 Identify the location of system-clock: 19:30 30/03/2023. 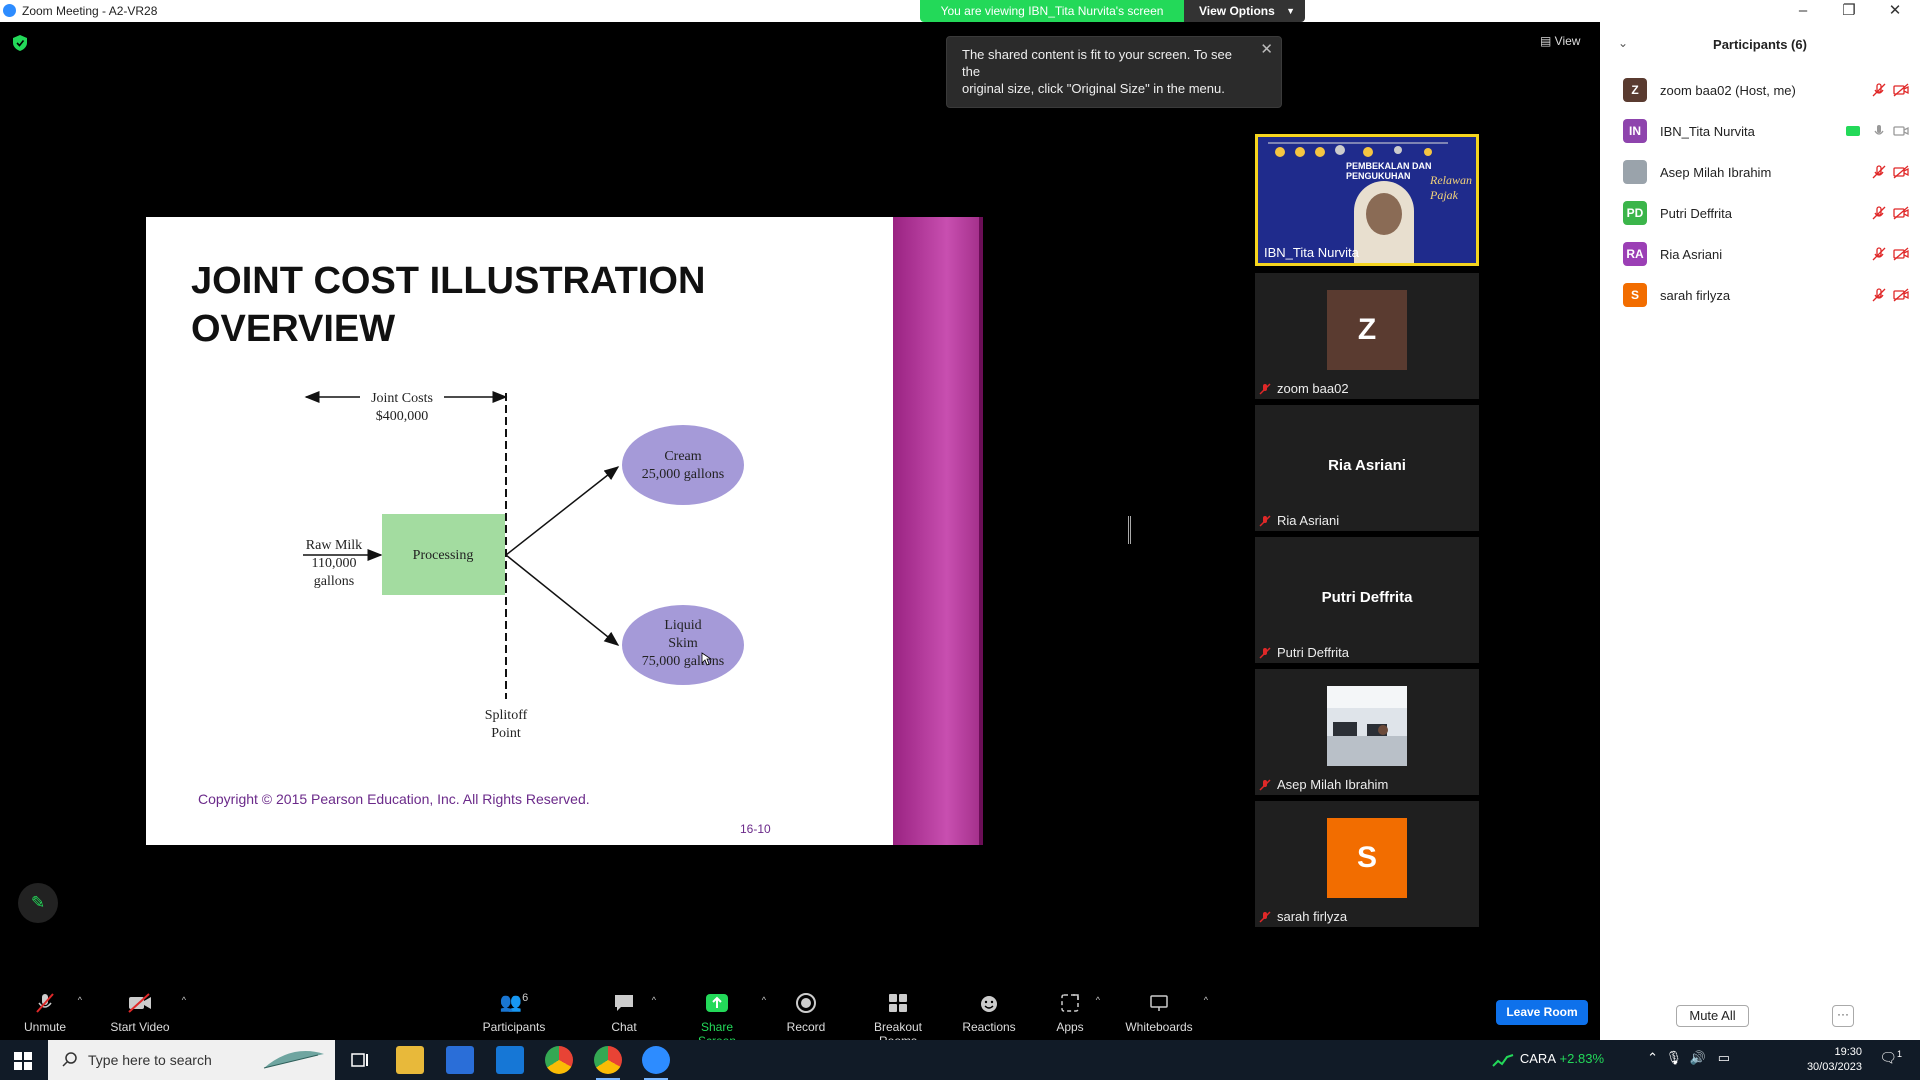
(1834, 1060).